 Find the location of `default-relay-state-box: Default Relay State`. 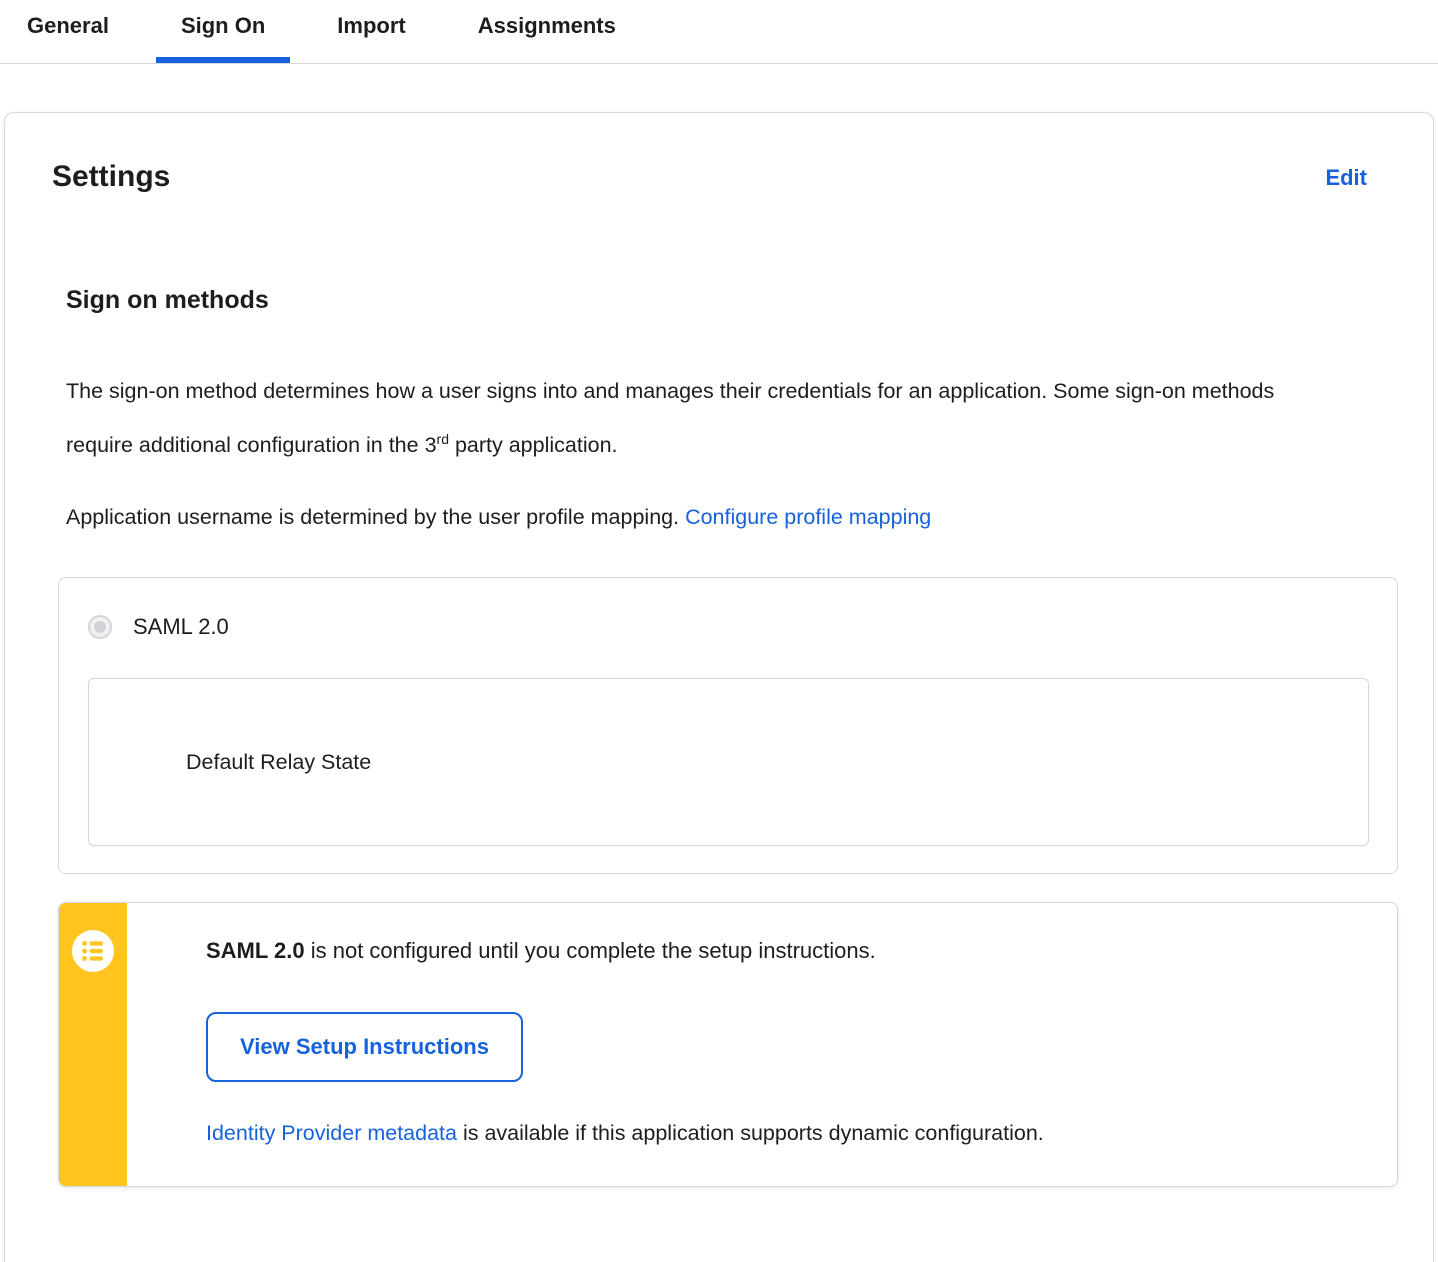

default-relay-state-box: Default Relay State is located at coordinates (728, 762).